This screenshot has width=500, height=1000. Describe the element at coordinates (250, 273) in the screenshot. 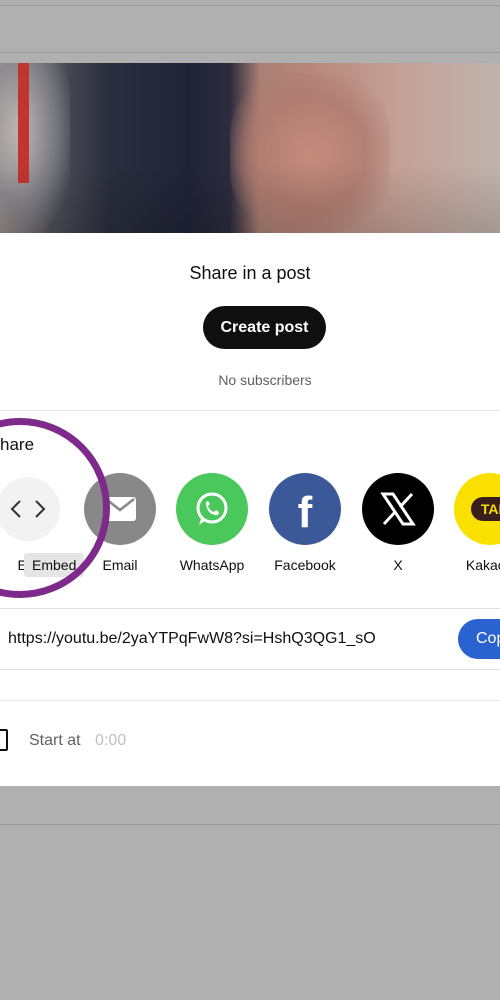

I see `share-in-post-title: Share in a post` at that location.